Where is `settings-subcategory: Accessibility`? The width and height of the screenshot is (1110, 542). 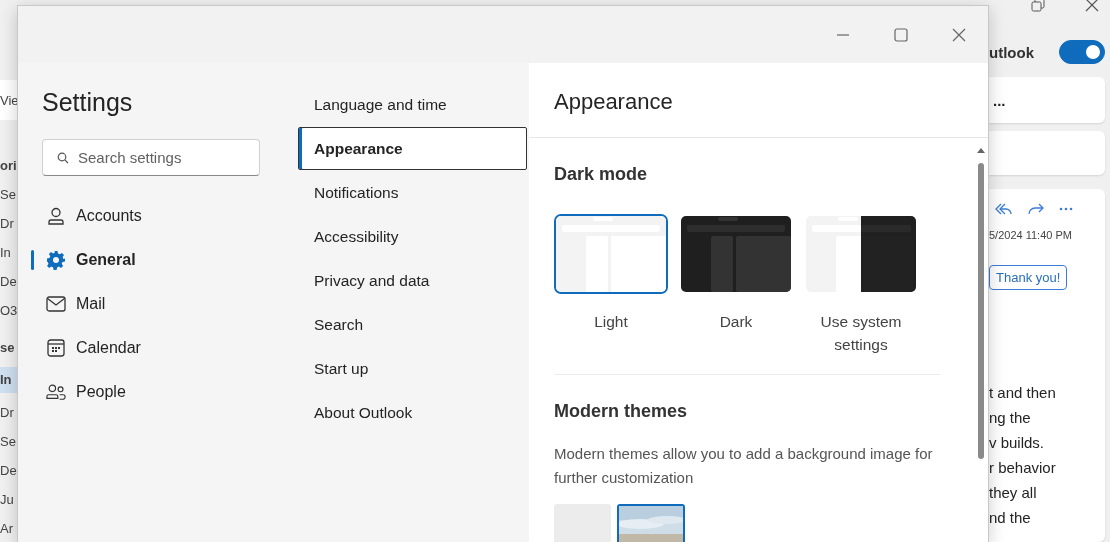 settings-subcategory: Accessibility is located at coordinates (412, 236).